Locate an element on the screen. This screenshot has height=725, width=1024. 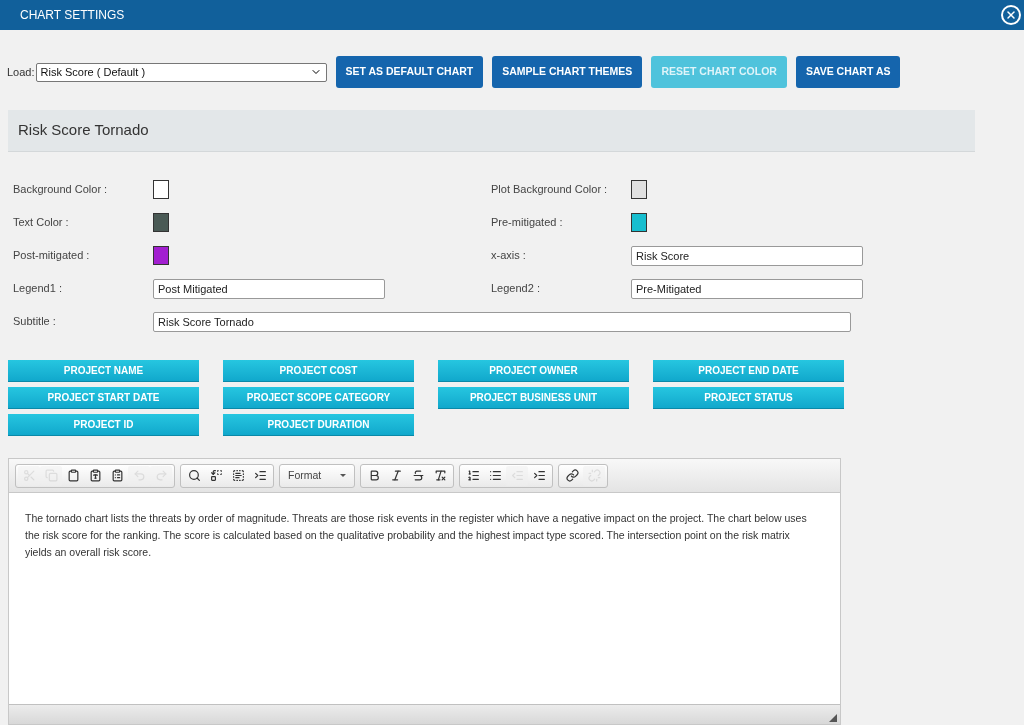
field-button: PROJECT NAME is located at coordinates (103, 371).